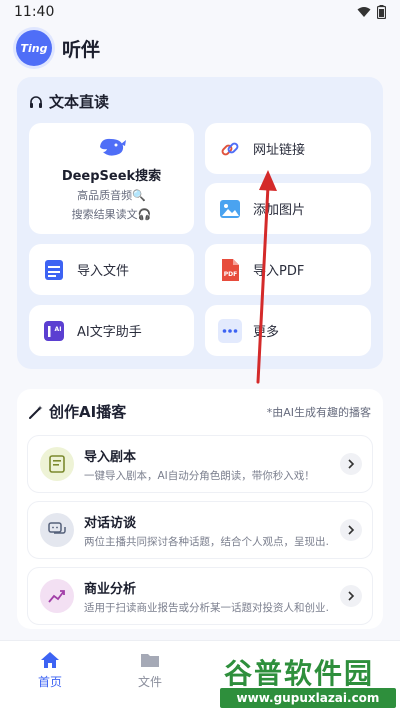 The height and width of the screenshot is (712, 400). I want to click on import-script-title: 导入剧本, so click(110, 457).